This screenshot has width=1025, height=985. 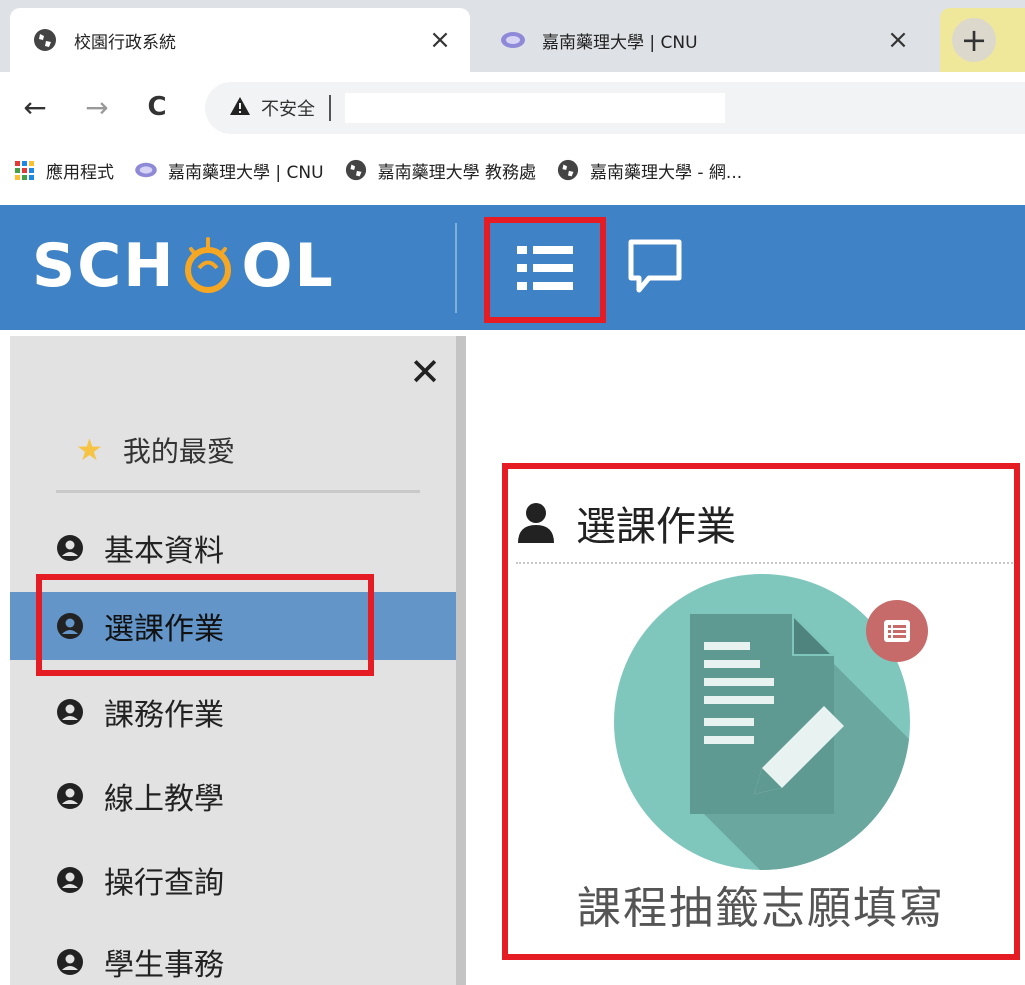 I want to click on browser-tab-strip: 校園行政系統 × 嘉南藥理大學 | CNU × +, so click(x=512, y=36).